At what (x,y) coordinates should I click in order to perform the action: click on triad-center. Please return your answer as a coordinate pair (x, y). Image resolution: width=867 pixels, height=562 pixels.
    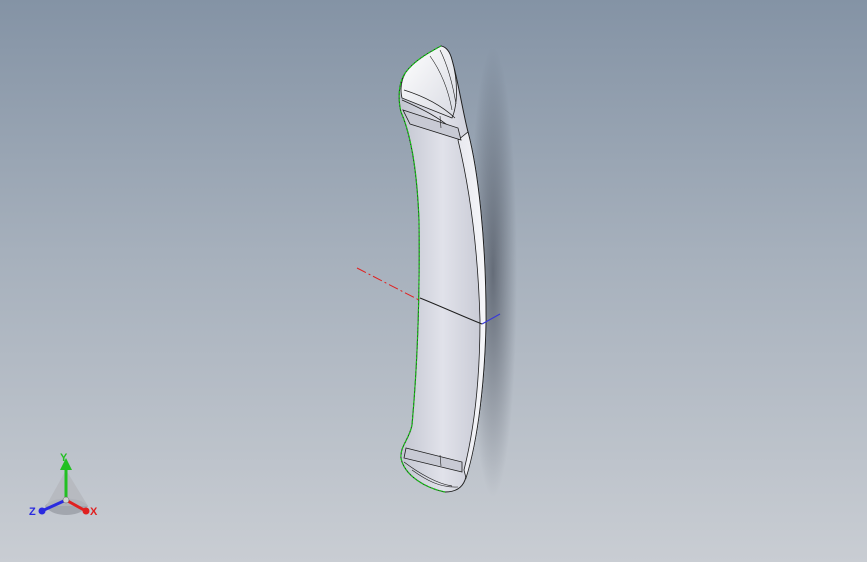
    Looking at the image, I should click on (66, 500).